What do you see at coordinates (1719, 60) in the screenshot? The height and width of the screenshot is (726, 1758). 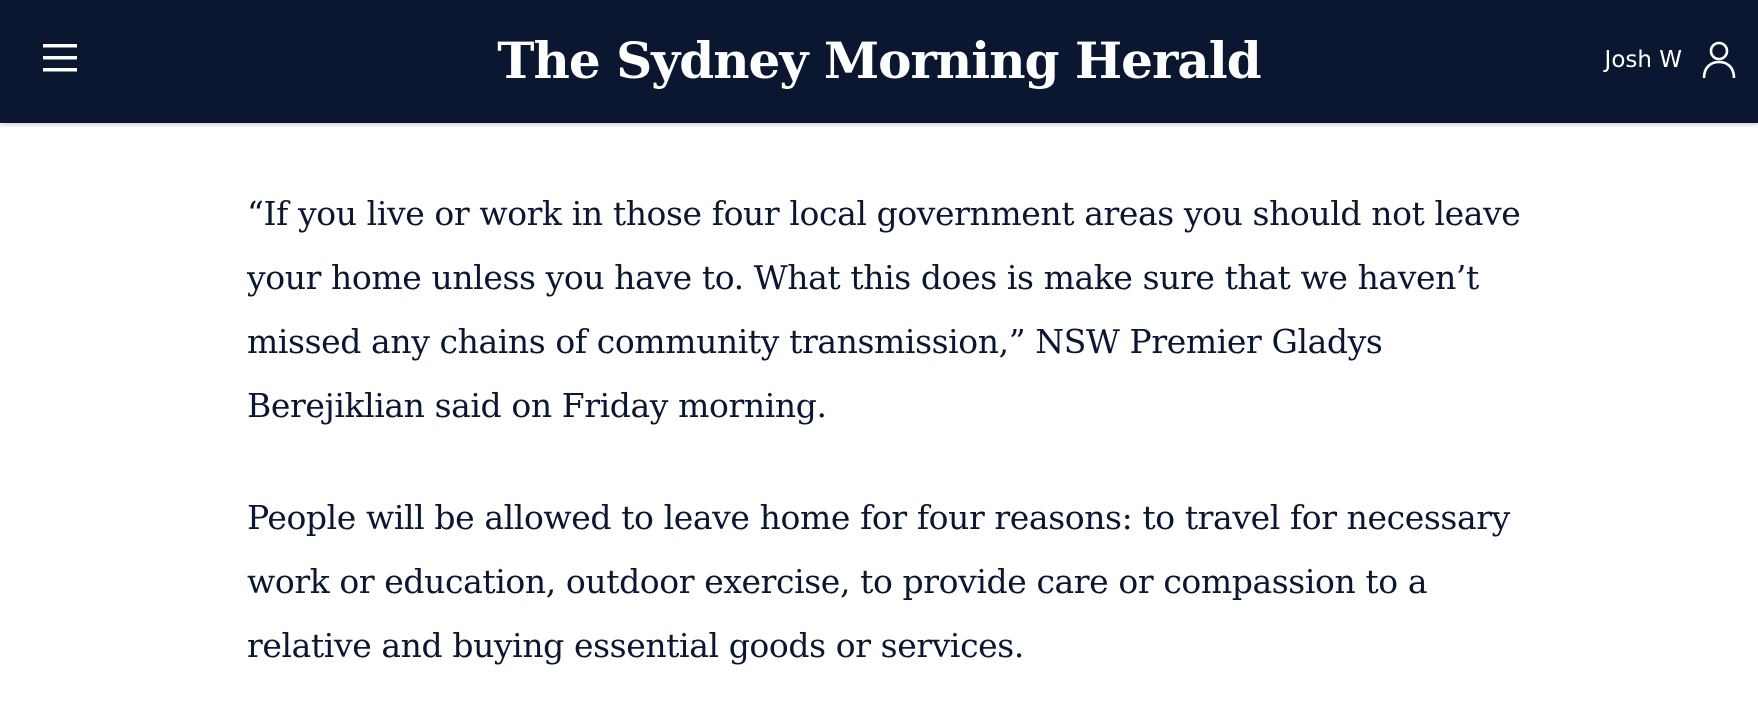 I see `user-account-icon` at bounding box center [1719, 60].